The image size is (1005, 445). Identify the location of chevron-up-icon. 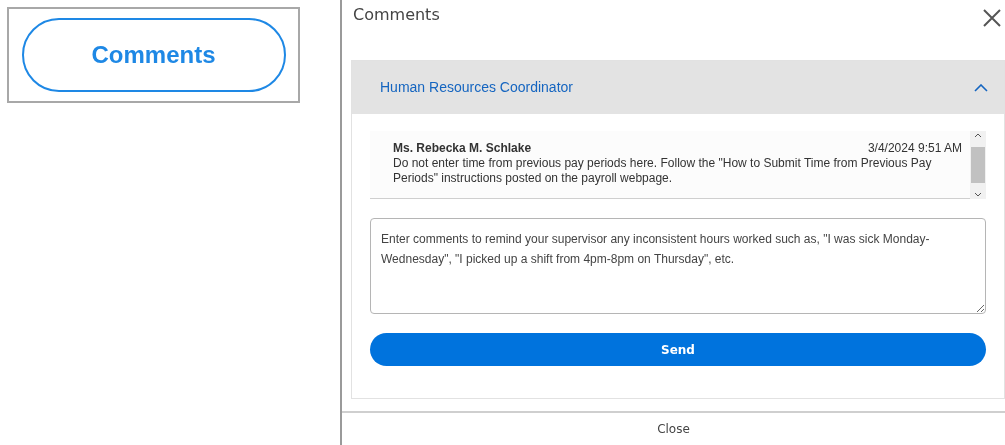
(981, 87).